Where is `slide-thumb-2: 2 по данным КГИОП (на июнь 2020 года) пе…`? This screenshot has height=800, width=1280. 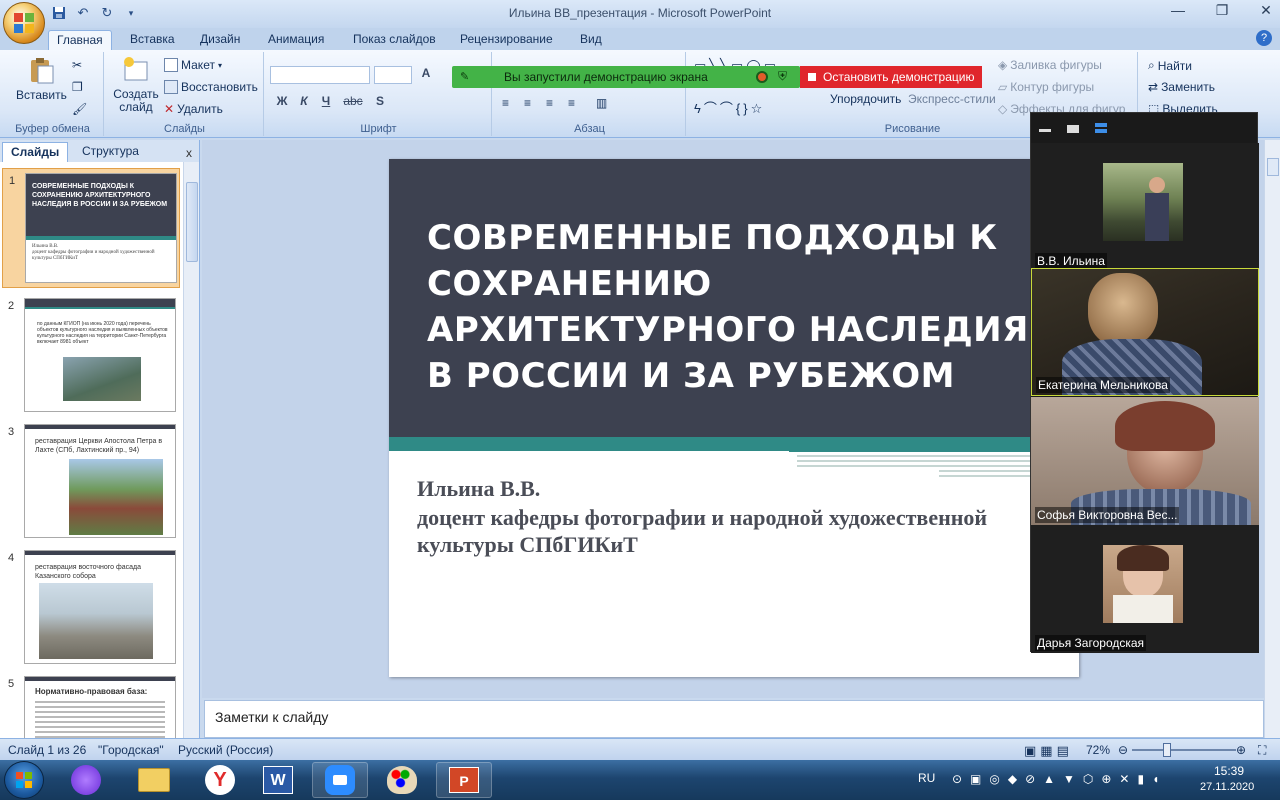
slide-thumb-2: 2 по данным КГИОП (на июнь 2020 года) пе… is located at coordinates (91, 354).